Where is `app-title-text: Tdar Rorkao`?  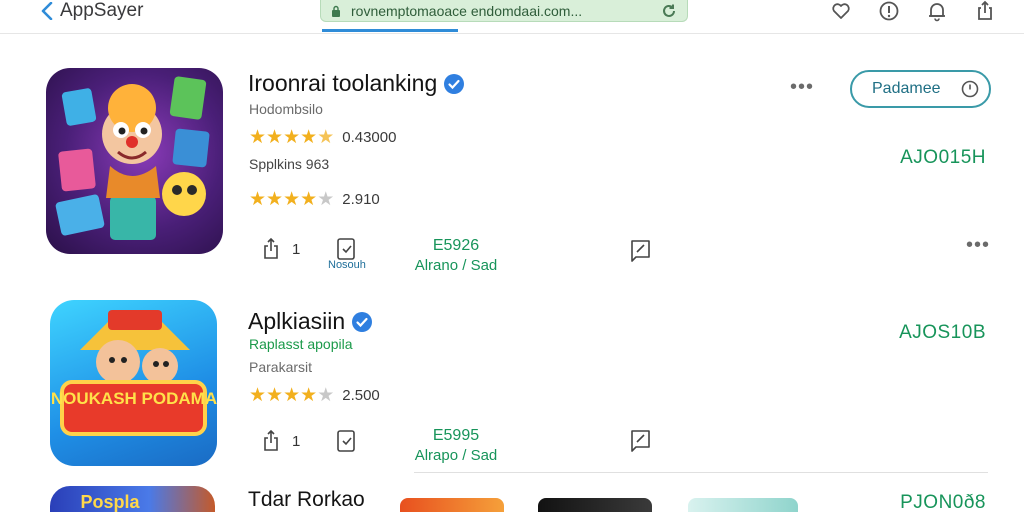
app-title-text: Tdar Rorkao is located at coordinates (306, 499).